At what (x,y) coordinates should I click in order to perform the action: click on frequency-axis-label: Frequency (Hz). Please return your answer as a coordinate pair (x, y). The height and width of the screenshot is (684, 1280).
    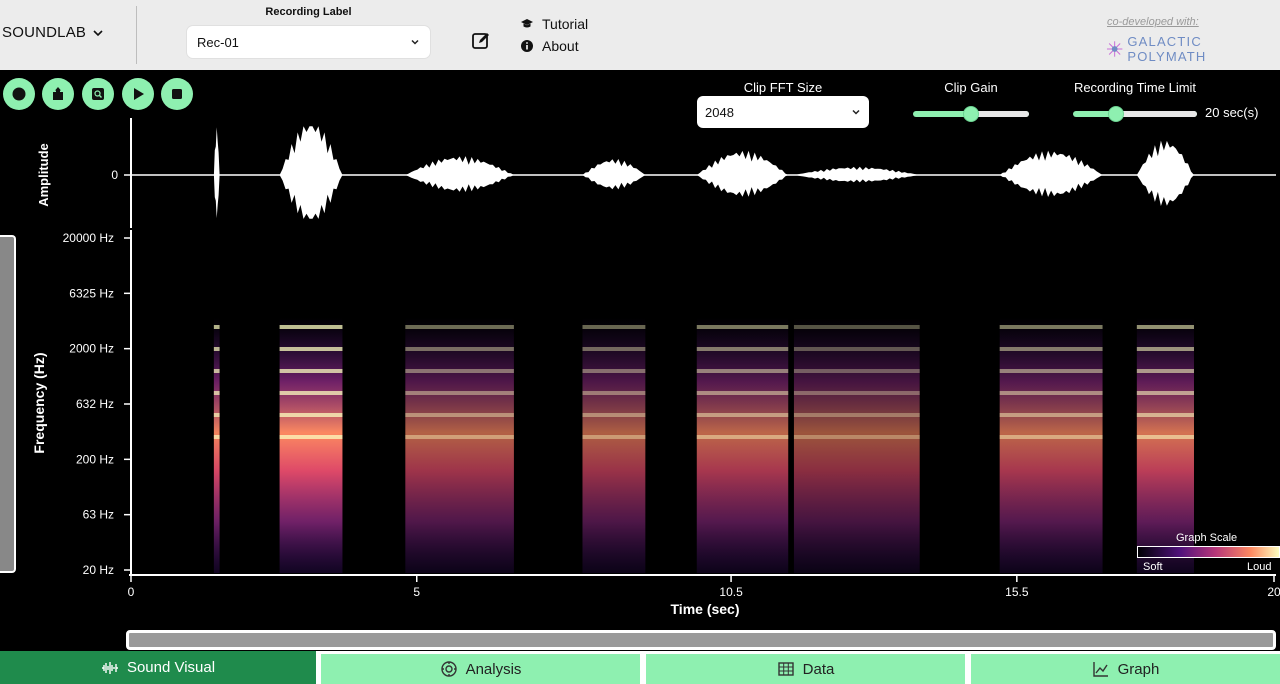
    Looking at the image, I should click on (39, 402).